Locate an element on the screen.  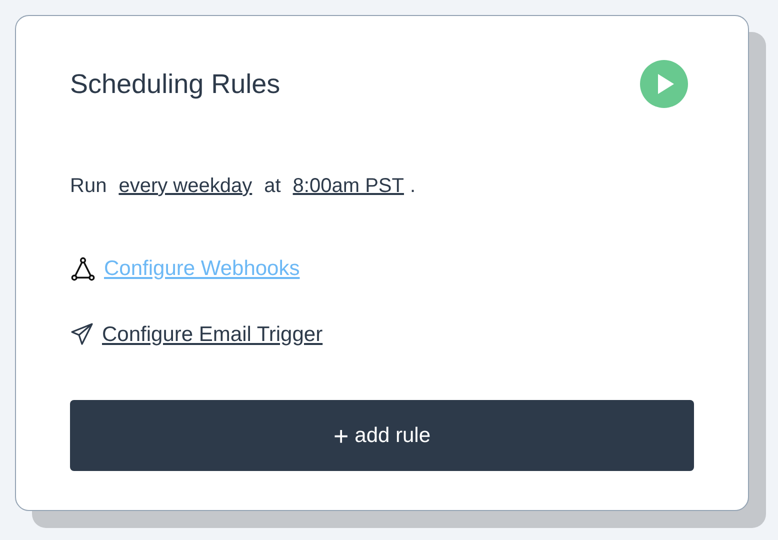
plus-icon: + is located at coordinates (341, 435).